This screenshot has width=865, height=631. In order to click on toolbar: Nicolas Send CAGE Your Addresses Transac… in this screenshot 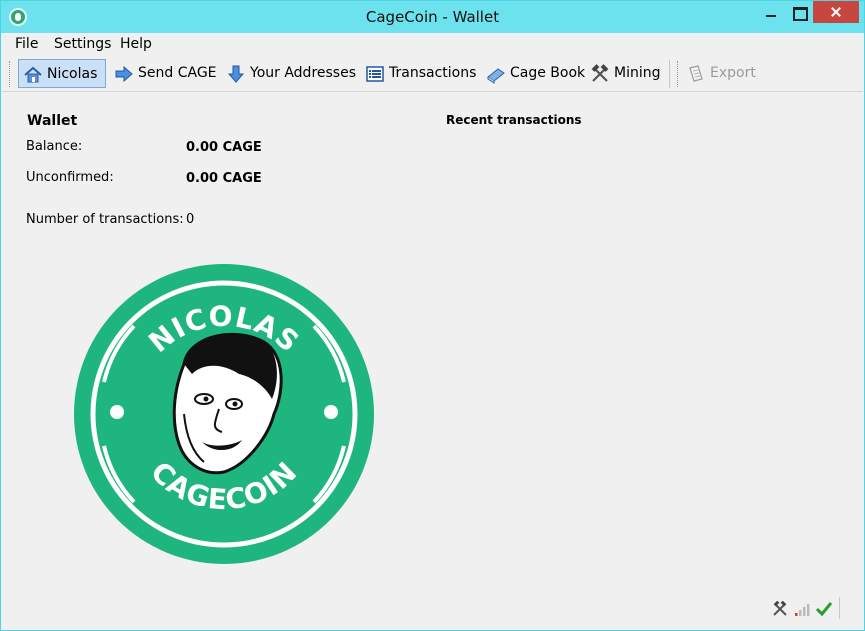, I will do `click(432, 74)`.